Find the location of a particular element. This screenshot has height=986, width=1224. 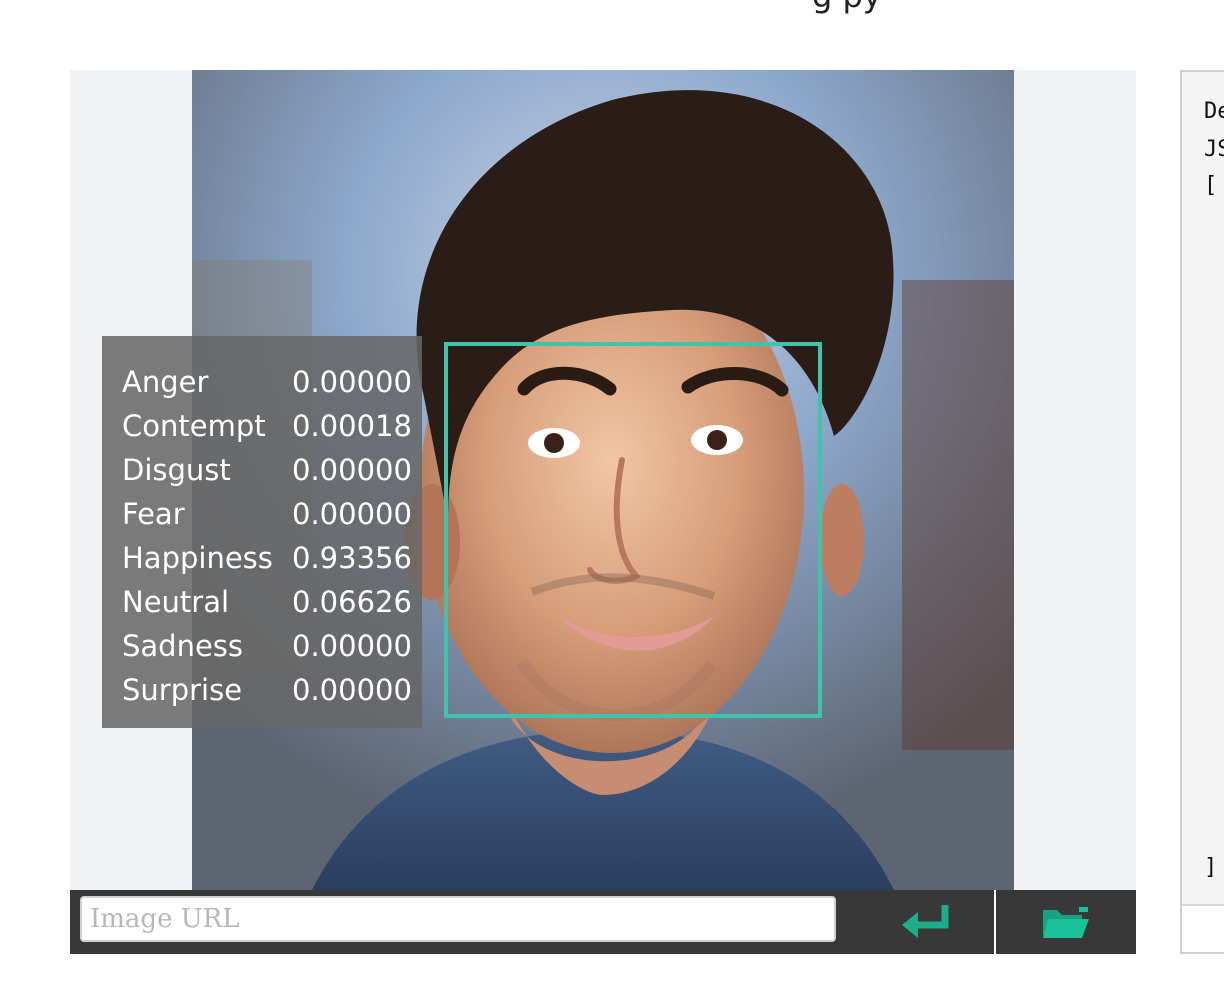

emotion-value: 0.93356 is located at coordinates (352, 558).